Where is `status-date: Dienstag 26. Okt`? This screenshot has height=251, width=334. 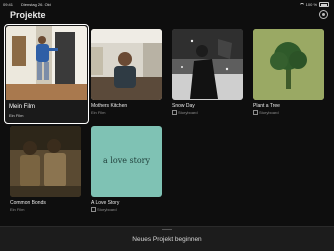
status-date: Dienstag 26. Okt is located at coordinates (36, 4).